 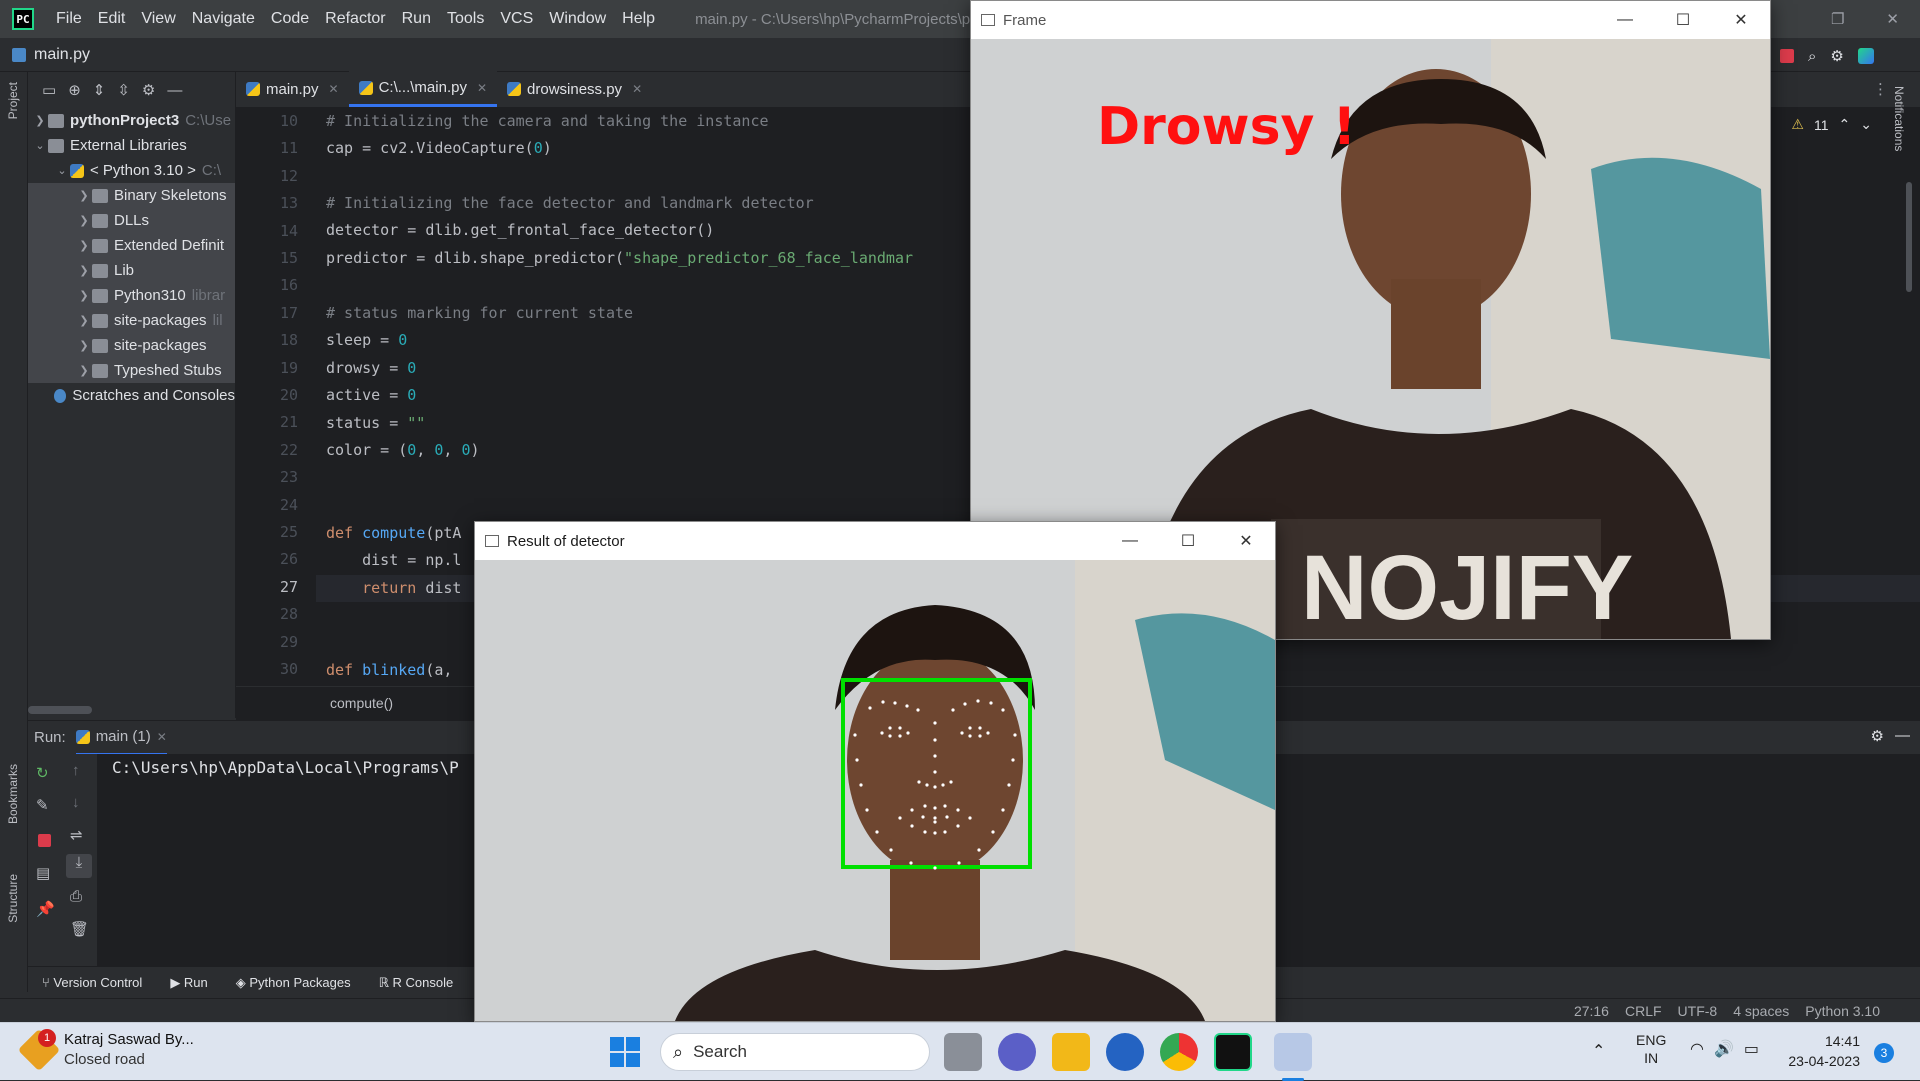 What do you see at coordinates (516, 19) in the screenshot?
I see `menu-vcs: VCS` at bounding box center [516, 19].